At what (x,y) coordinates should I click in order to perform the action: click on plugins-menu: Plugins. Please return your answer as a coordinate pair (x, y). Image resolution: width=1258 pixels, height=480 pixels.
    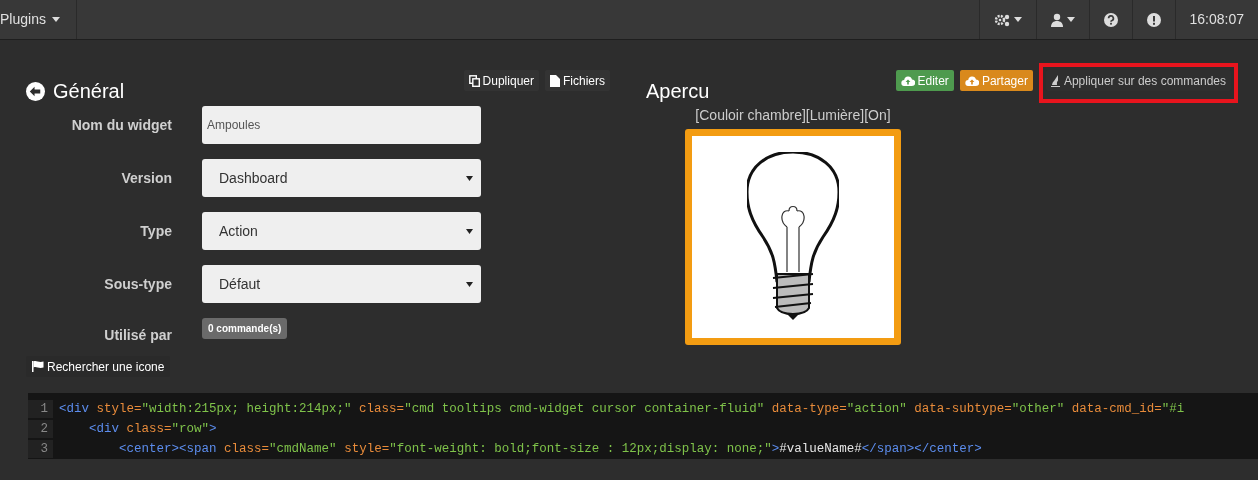
    Looking at the image, I should click on (38, 19).